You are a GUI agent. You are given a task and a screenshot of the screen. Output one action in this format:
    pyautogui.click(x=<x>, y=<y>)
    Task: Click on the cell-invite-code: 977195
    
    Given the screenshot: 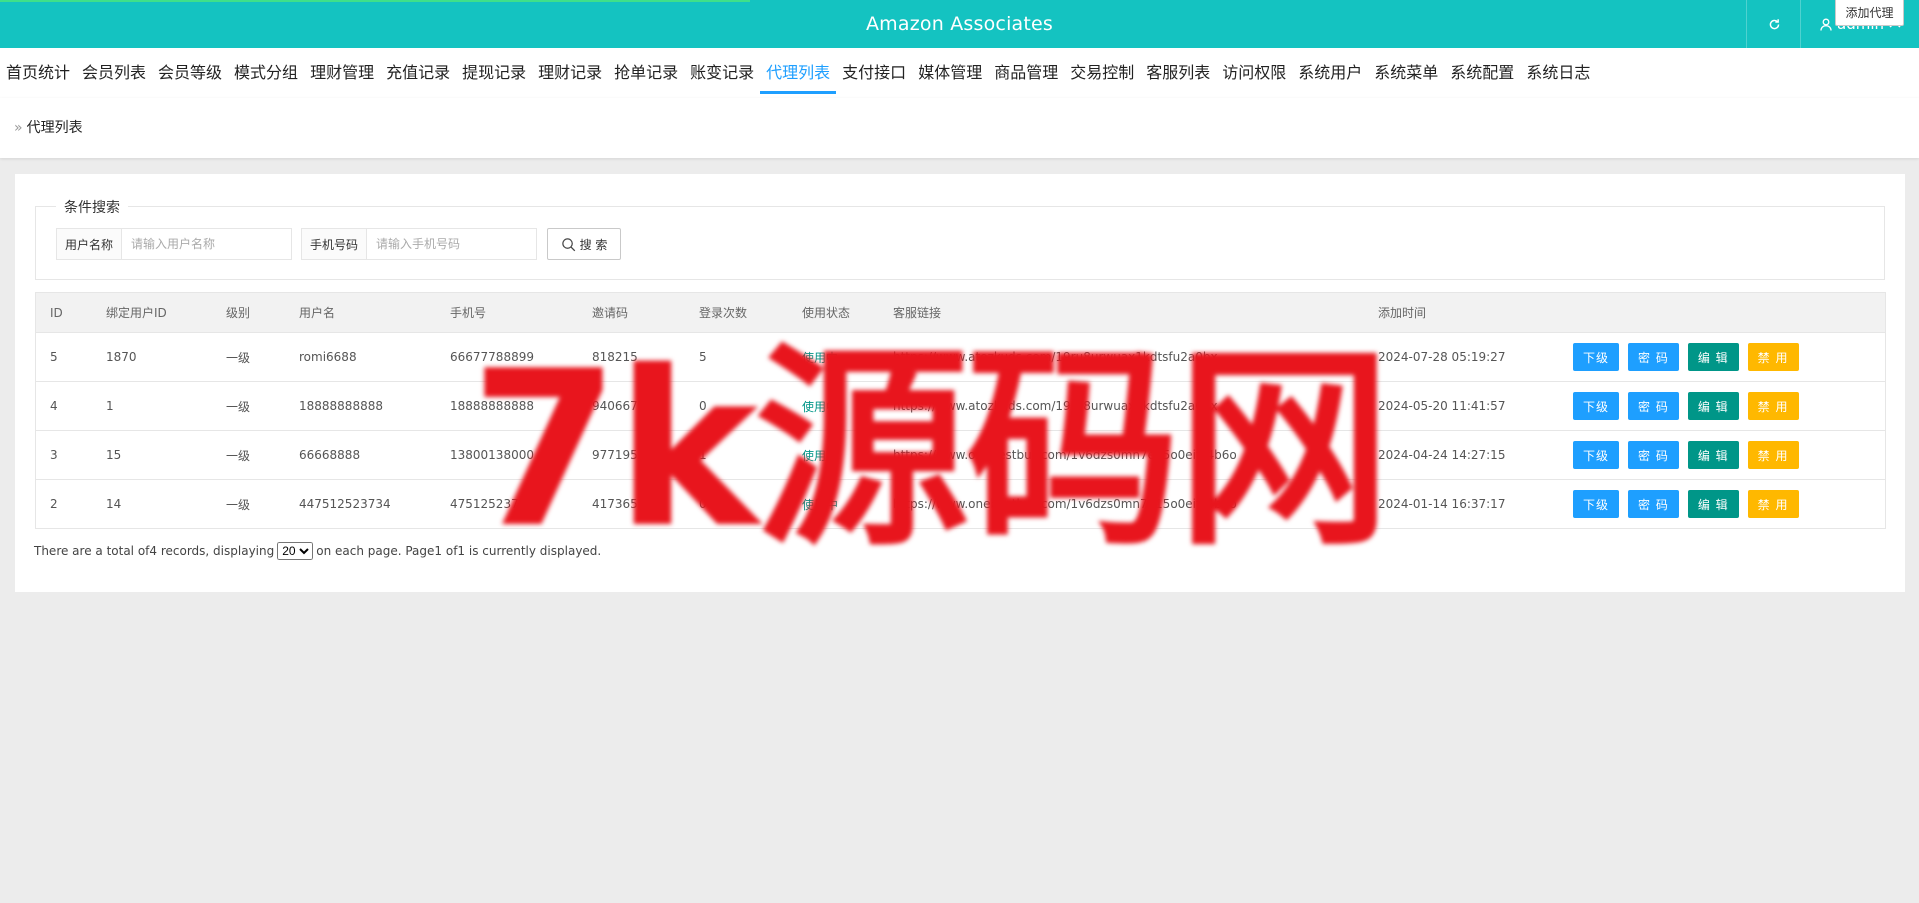 What is the action you would take?
    pyautogui.click(x=615, y=455)
    